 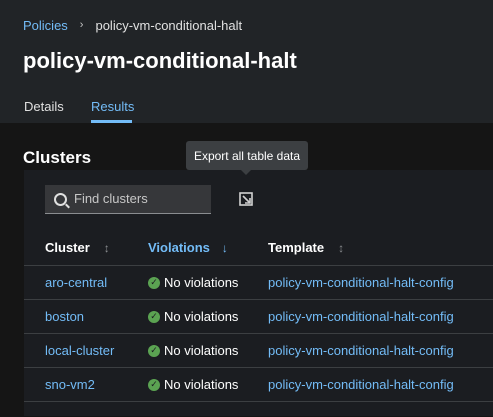 I want to click on export-tooltip: Export all table data, so click(x=247, y=155).